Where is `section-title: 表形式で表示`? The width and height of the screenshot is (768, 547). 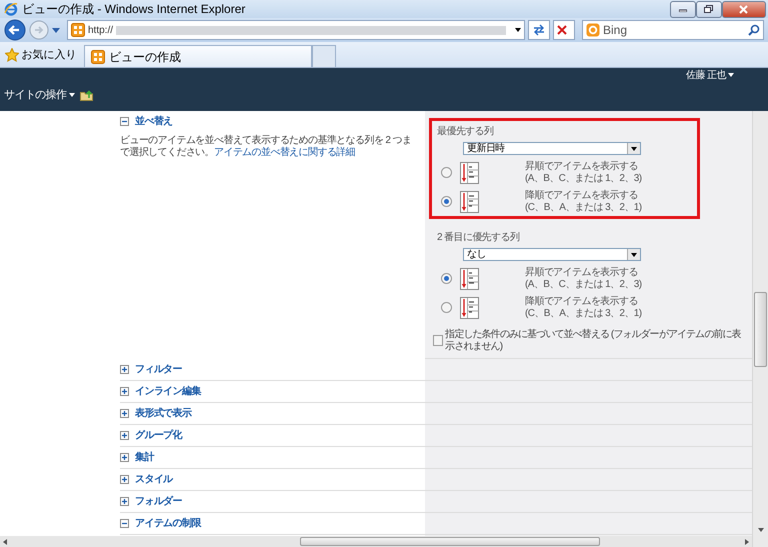
section-title: 表形式で表示 is located at coordinates (163, 413).